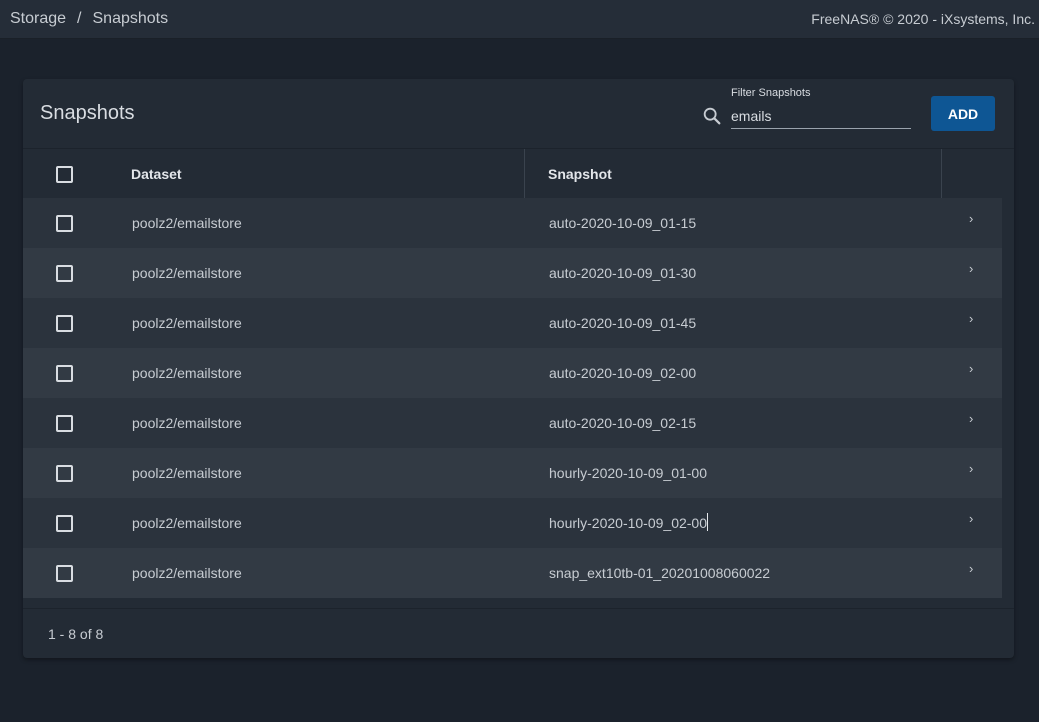  What do you see at coordinates (580, 174) in the screenshot?
I see `column-header-snapshot: Snapshot` at bounding box center [580, 174].